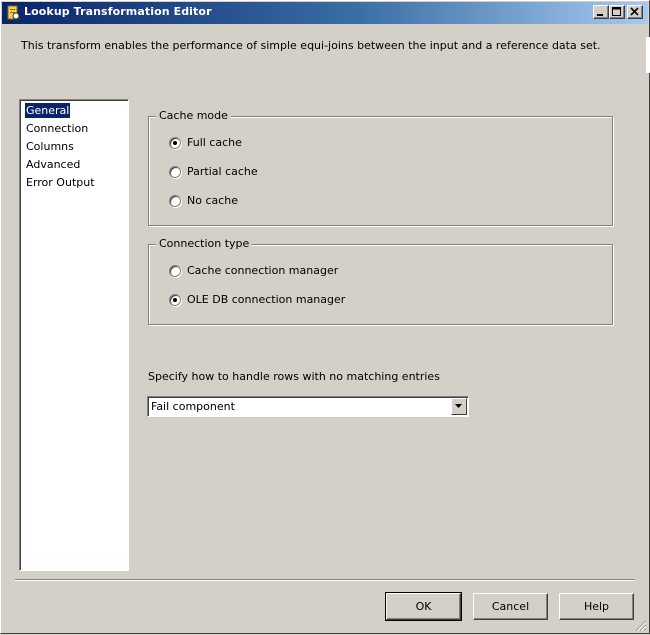 The image size is (650, 635). I want to click on connection-type-legend: Connection type, so click(204, 243).